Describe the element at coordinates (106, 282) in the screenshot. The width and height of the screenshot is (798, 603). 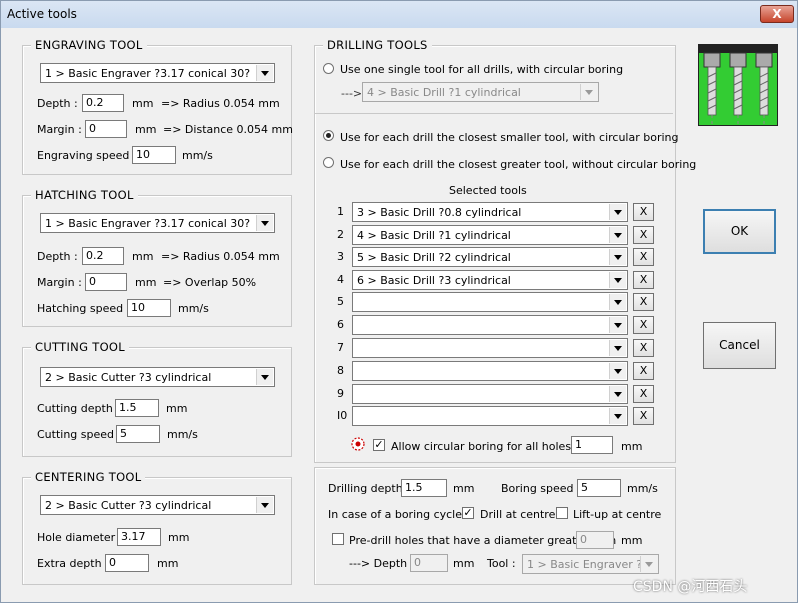
I see `hatching-margin-input: 0` at that location.